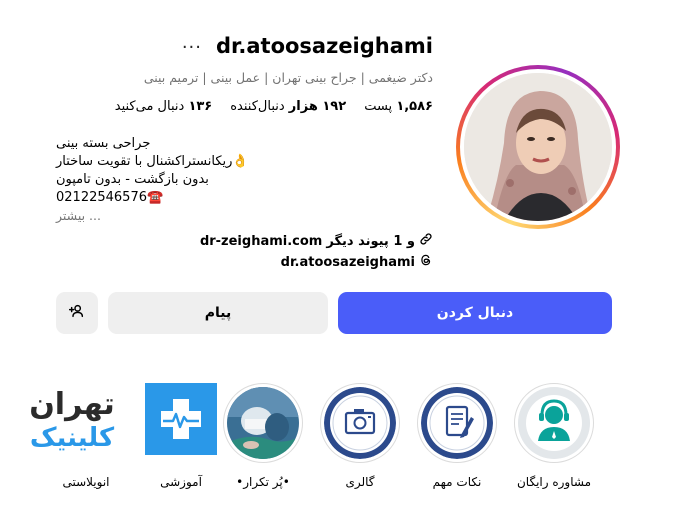 The height and width of the screenshot is (524, 684). I want to click on threads-link: dr.atoosazeighami, so click(357, 262).